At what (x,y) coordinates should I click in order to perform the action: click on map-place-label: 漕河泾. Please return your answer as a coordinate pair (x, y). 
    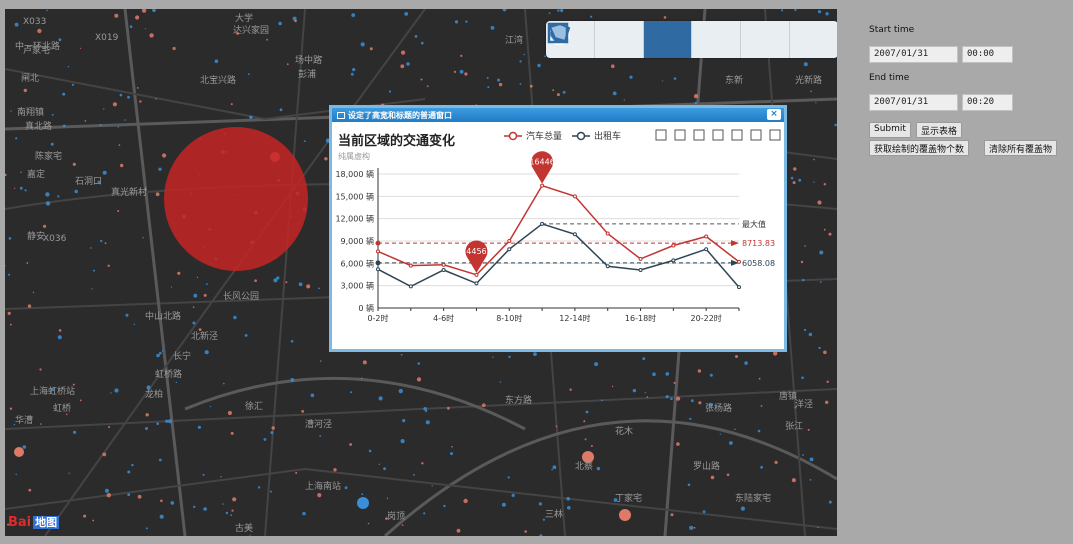
    Looking at the image, I should click on (319, 425).